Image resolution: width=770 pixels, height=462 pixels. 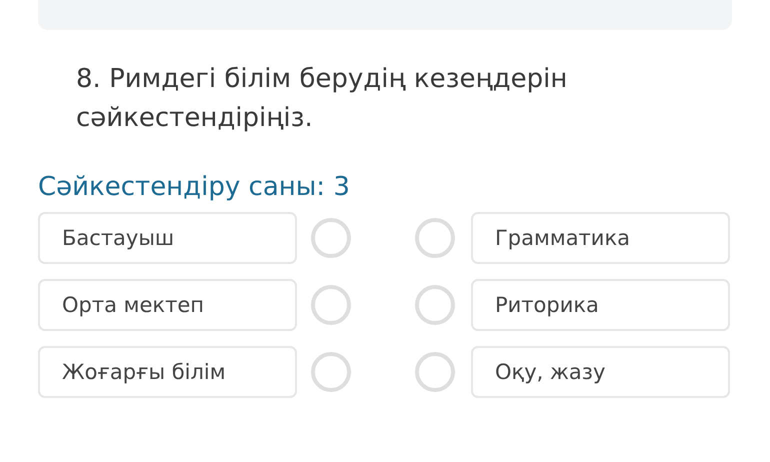 I want to click on match-count-label: Сәйкестендіру саны: 3, so click(x=194, y=187).